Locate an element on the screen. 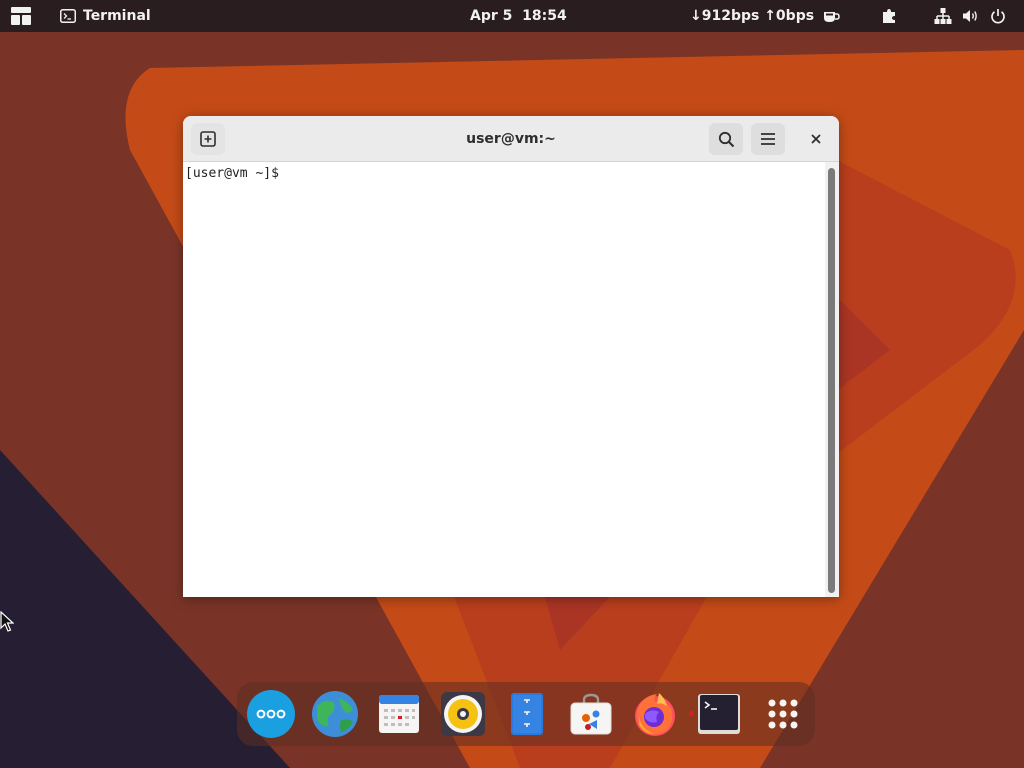  top-bar: Terminal Apr 5 18:54 ↓912bps ↑0bps is located at coordinates (512, 16).